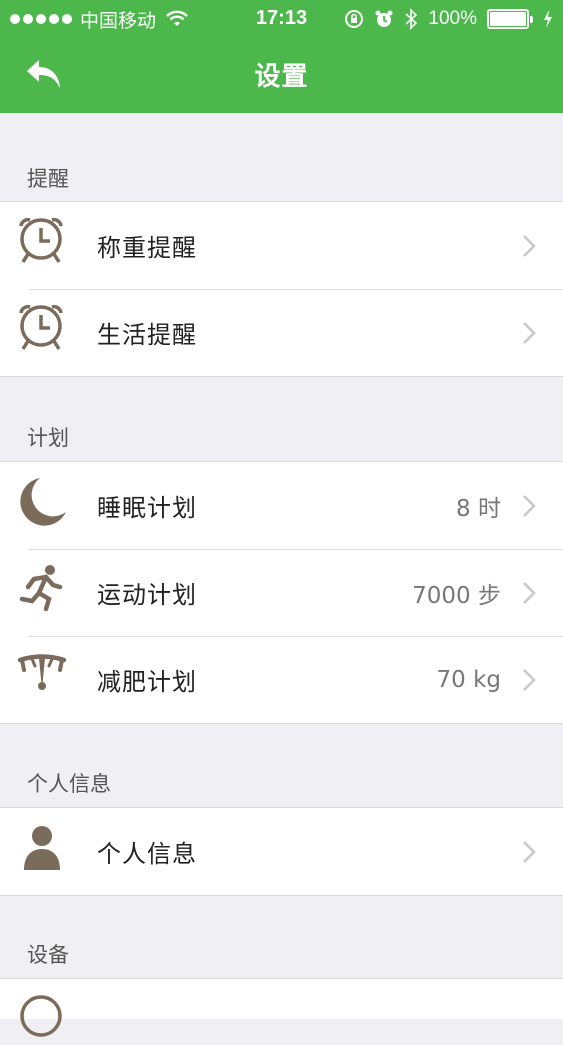 This screenshot has height=1045, width=563. I want to click on charging-icon, so click(548, 19).